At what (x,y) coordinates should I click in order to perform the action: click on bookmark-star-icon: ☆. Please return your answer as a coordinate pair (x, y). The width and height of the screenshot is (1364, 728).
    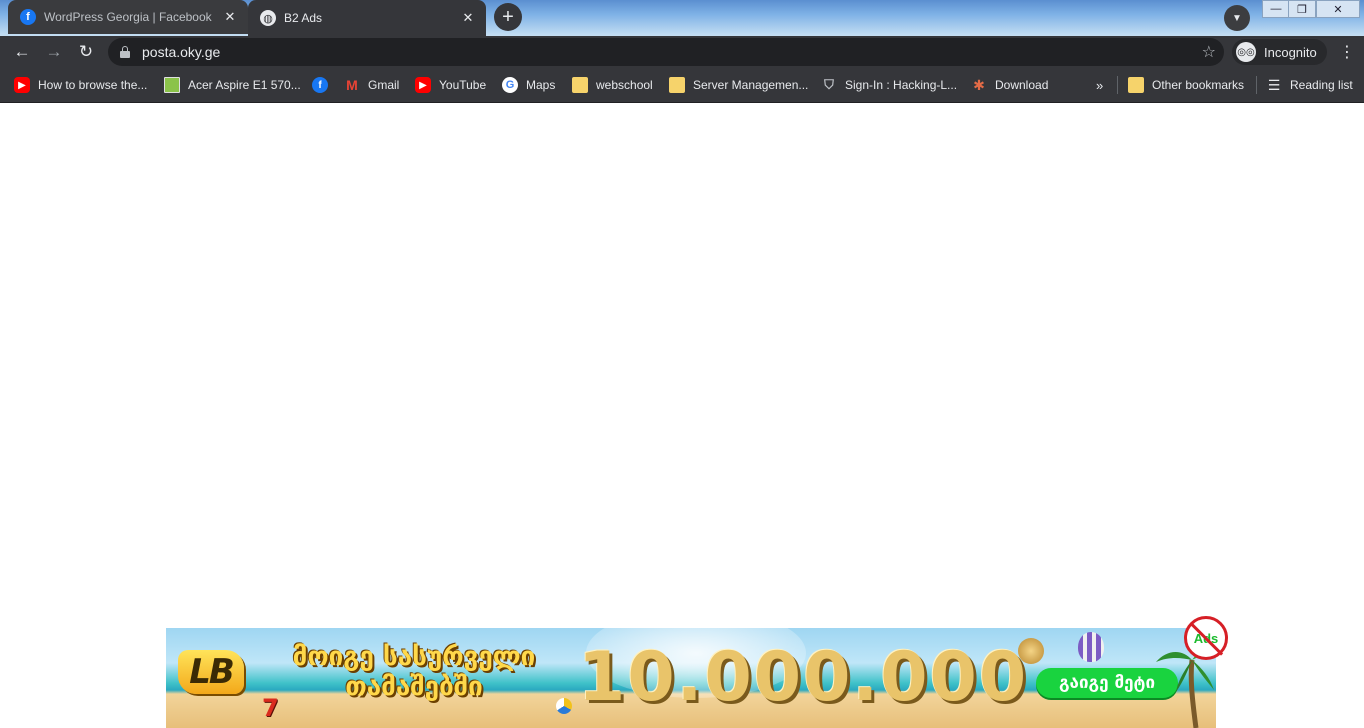
    Looking at the image, I should click on (1209, 52).